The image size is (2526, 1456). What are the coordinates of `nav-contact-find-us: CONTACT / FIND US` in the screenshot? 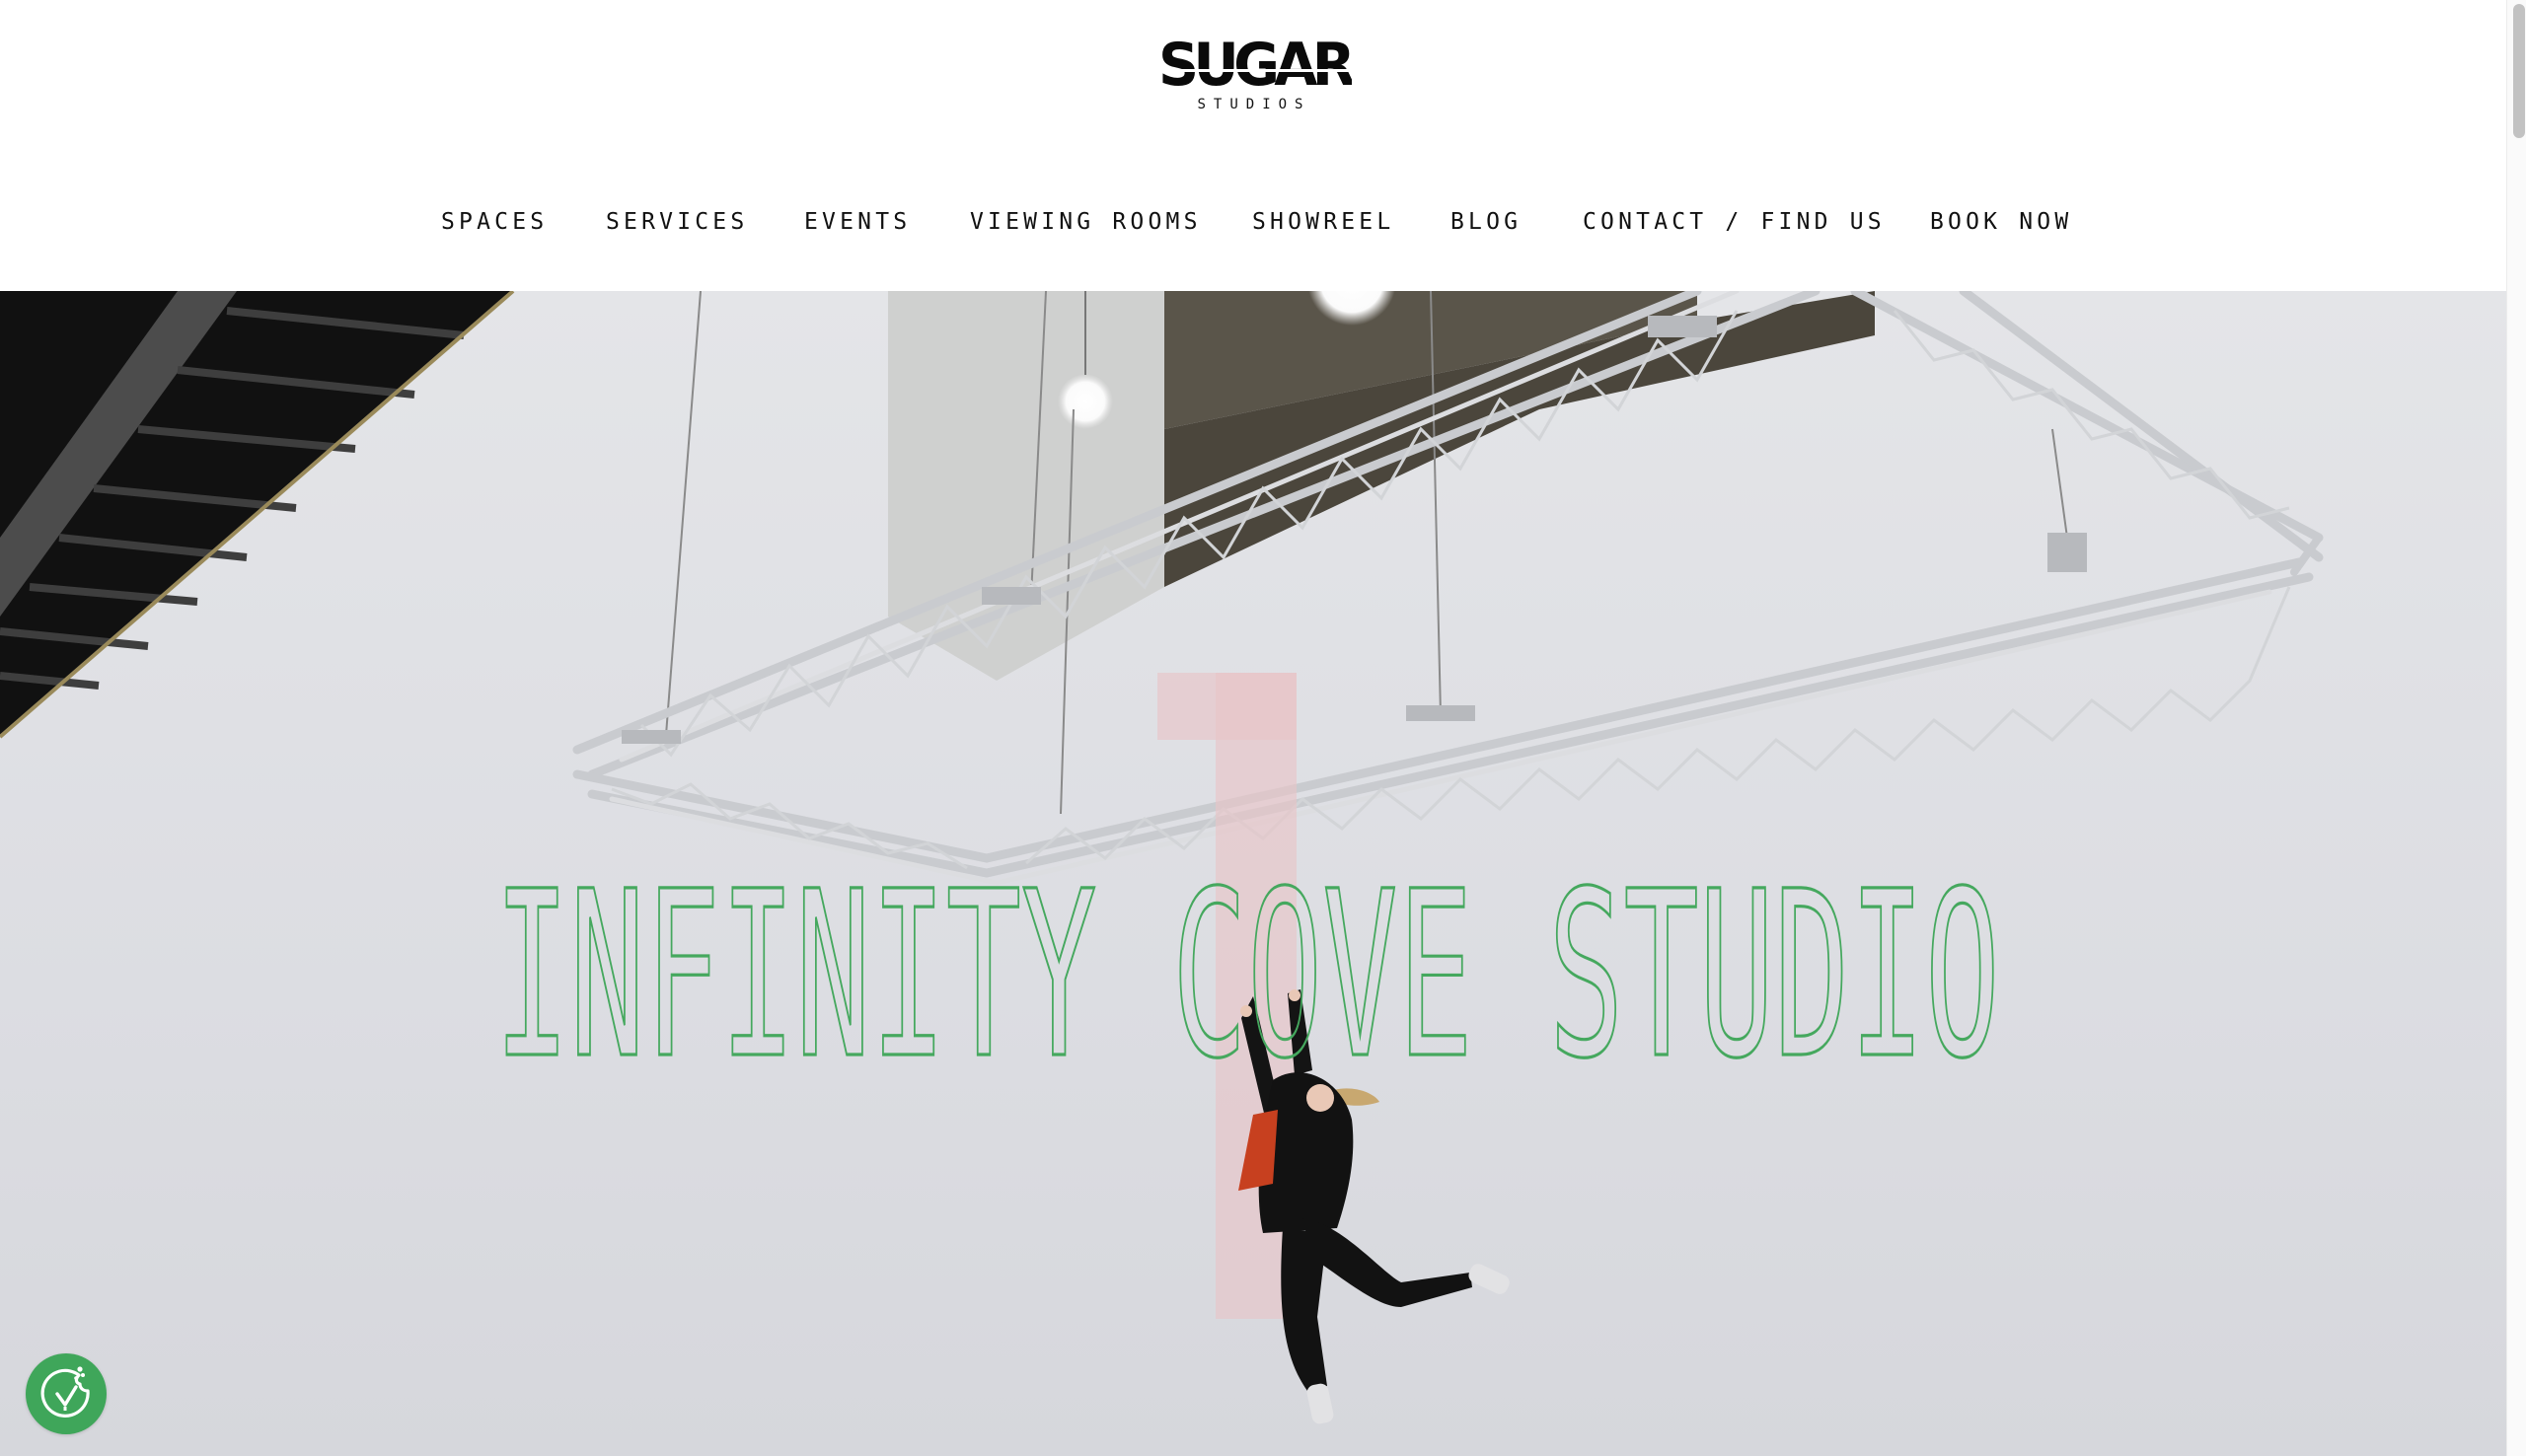 It's located at (1734, 222).